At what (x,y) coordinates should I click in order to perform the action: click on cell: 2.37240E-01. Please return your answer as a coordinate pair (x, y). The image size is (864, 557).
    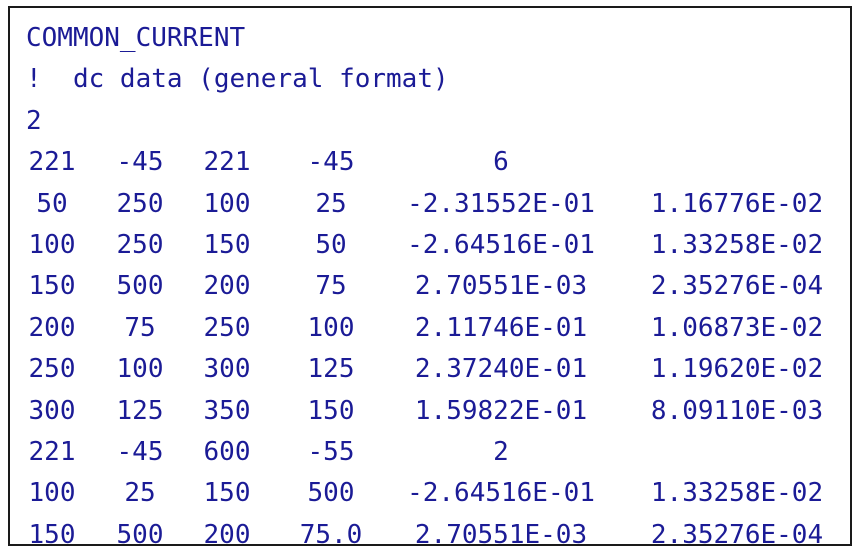
    Looking at the image, I should click on (501, 369).